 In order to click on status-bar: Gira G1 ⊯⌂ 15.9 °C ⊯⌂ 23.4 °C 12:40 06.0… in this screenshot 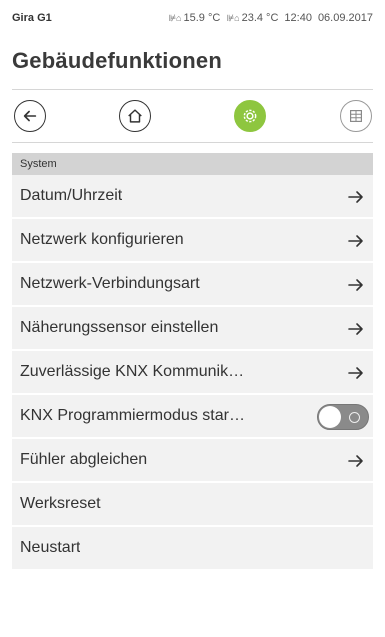, I will do `click(192, 18)`.